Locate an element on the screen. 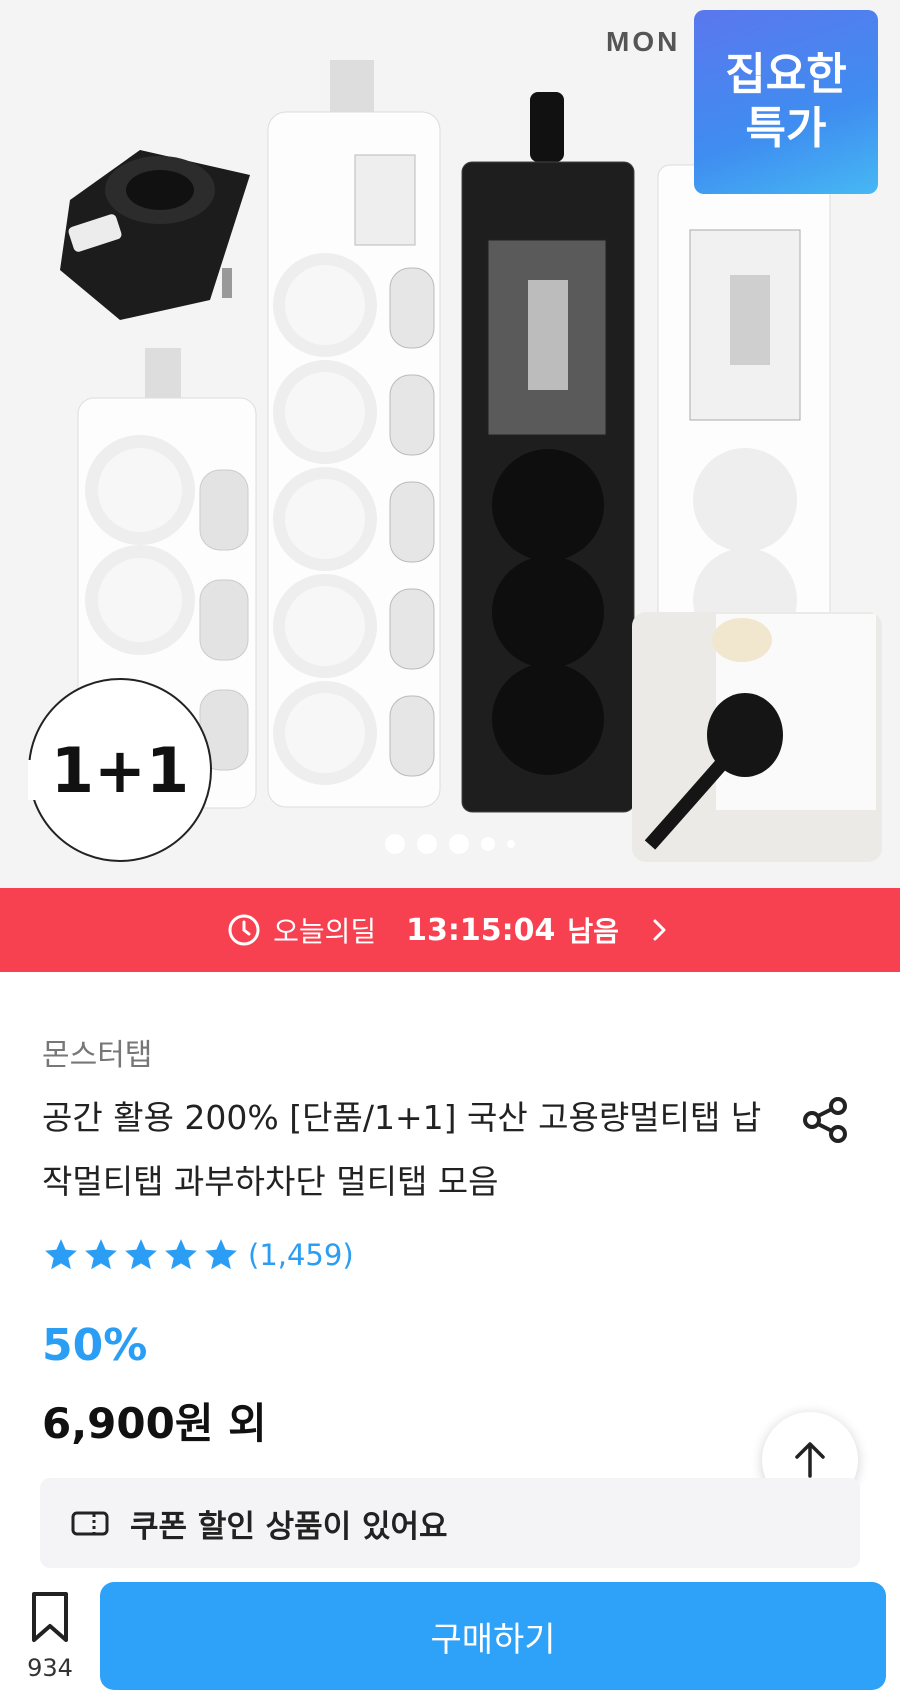 Image resolution: width=900 pixels, height=1698 pixels. rating-row: (1,459) is located at coordinates (198, 1255).